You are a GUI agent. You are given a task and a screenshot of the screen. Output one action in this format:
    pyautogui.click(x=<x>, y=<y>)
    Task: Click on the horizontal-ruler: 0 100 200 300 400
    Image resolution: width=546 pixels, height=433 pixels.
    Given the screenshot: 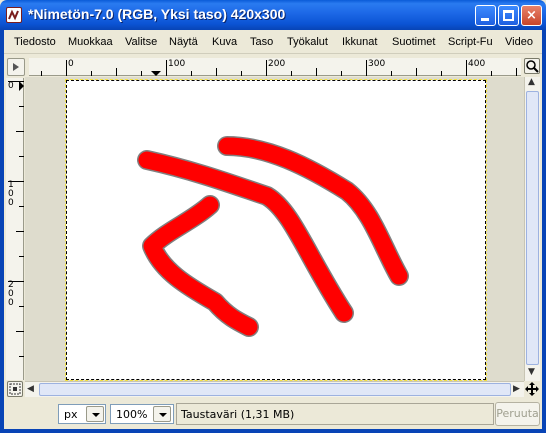 What is the action you would take?
    pyautogui.click(x=275, y=67)
    